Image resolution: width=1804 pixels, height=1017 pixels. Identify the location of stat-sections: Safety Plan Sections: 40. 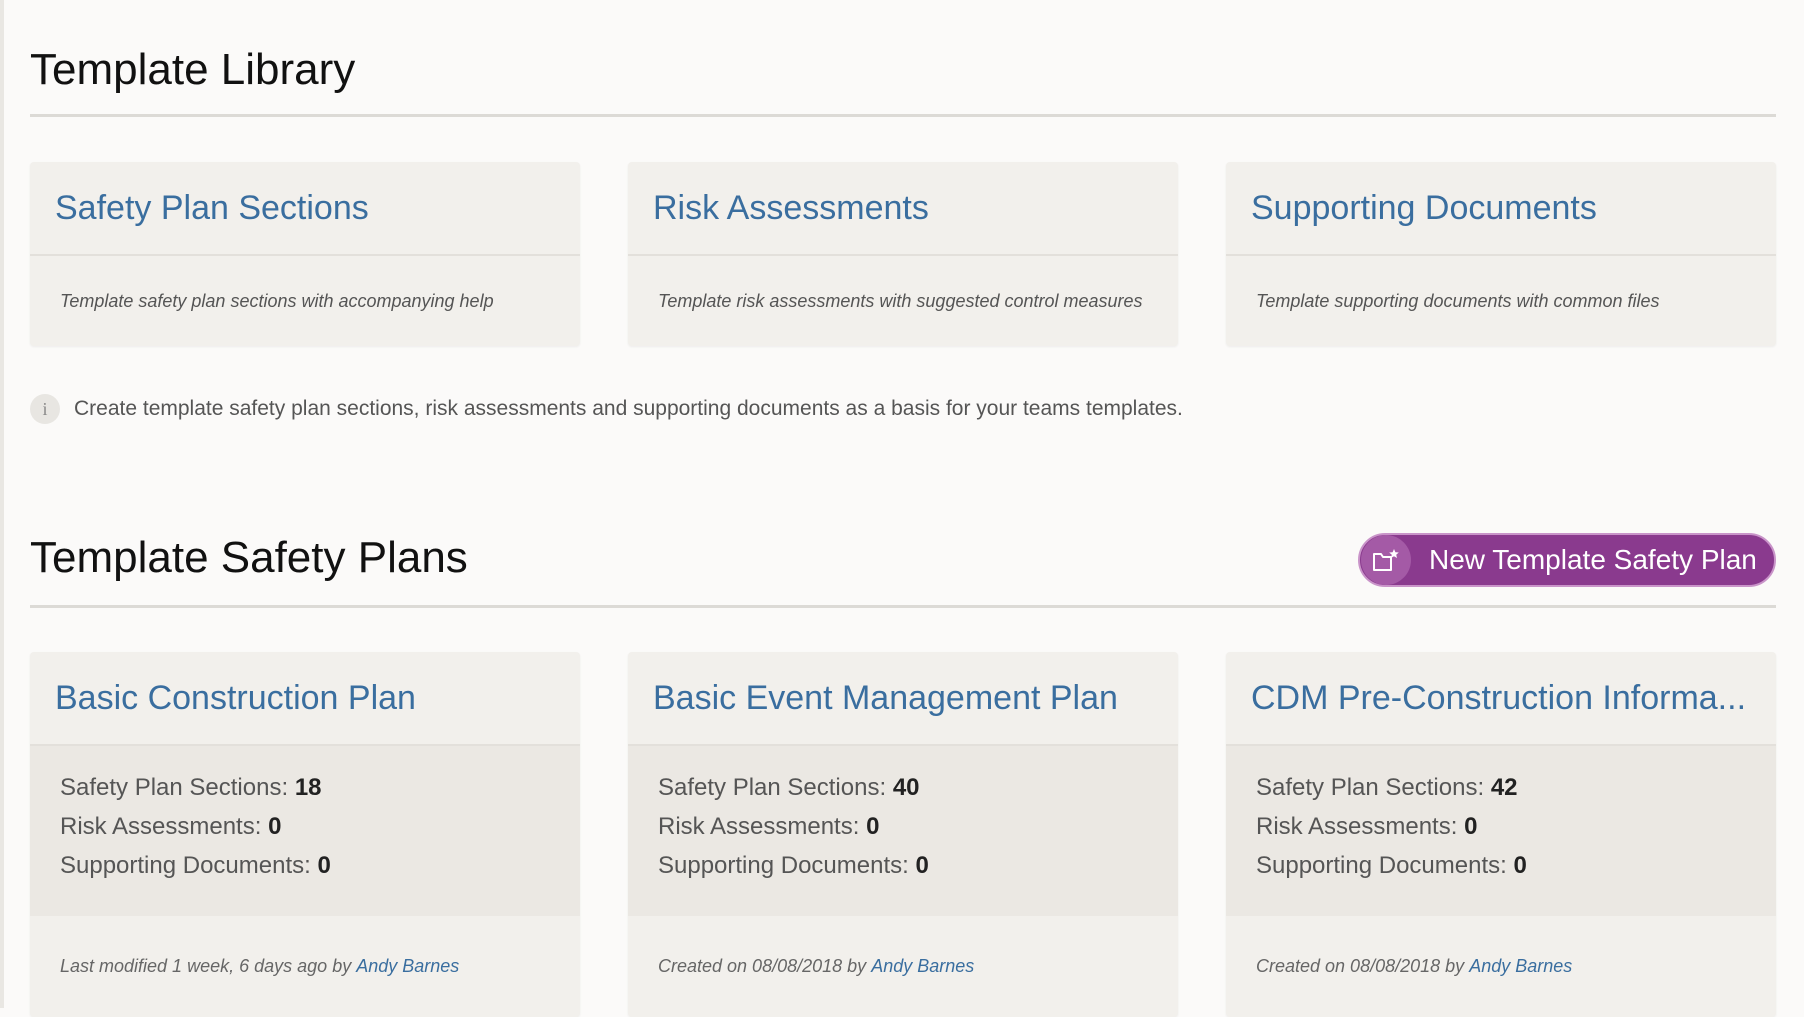
(918, 787).